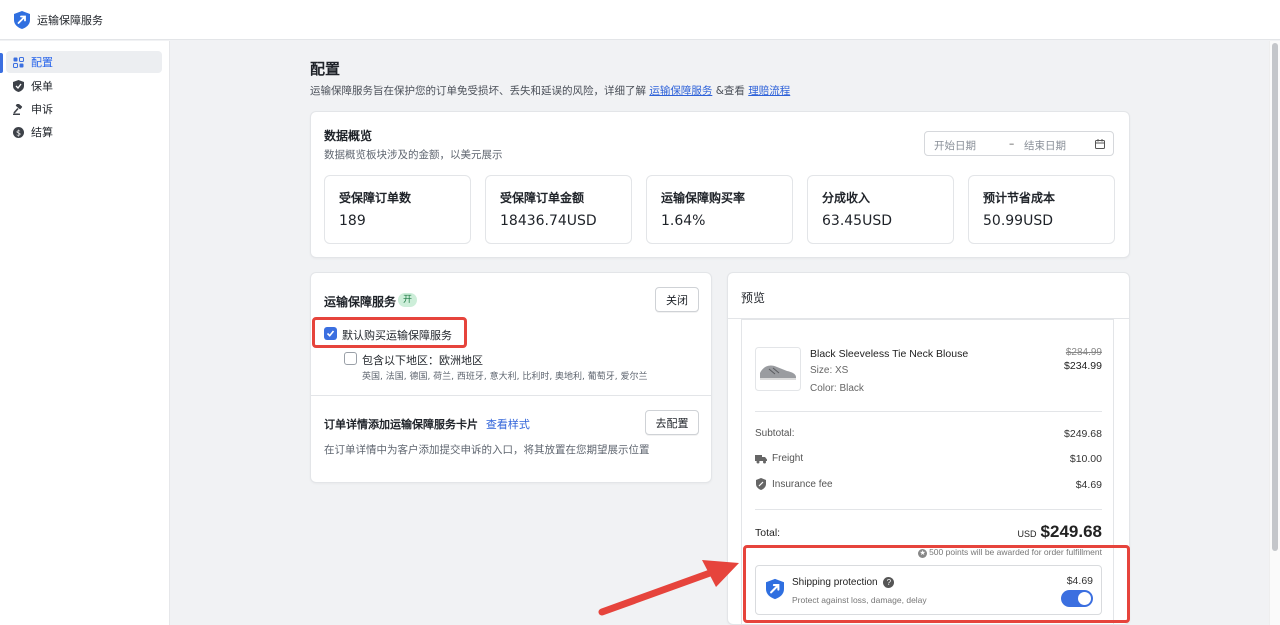 This screenshot has width=1280, height=625. What do you see at coordinates (761, 484) in the screenshot?
I see `insurance-shield-icon` at bounding box center [761, 484].